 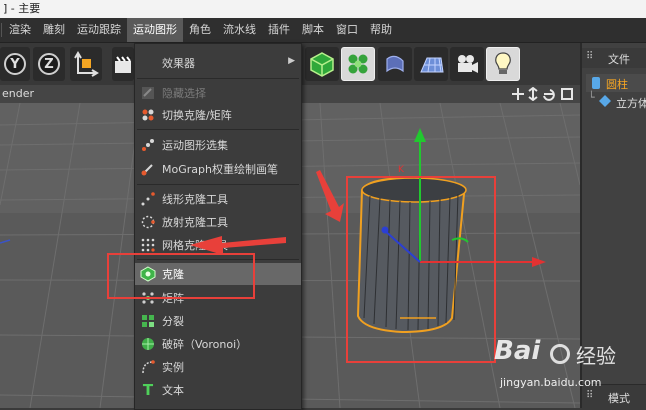 What do you see at coordinates (591, 97) in the screenshot?
I see `hierarchy-line-icon: └` at bounding box center [591, 97].